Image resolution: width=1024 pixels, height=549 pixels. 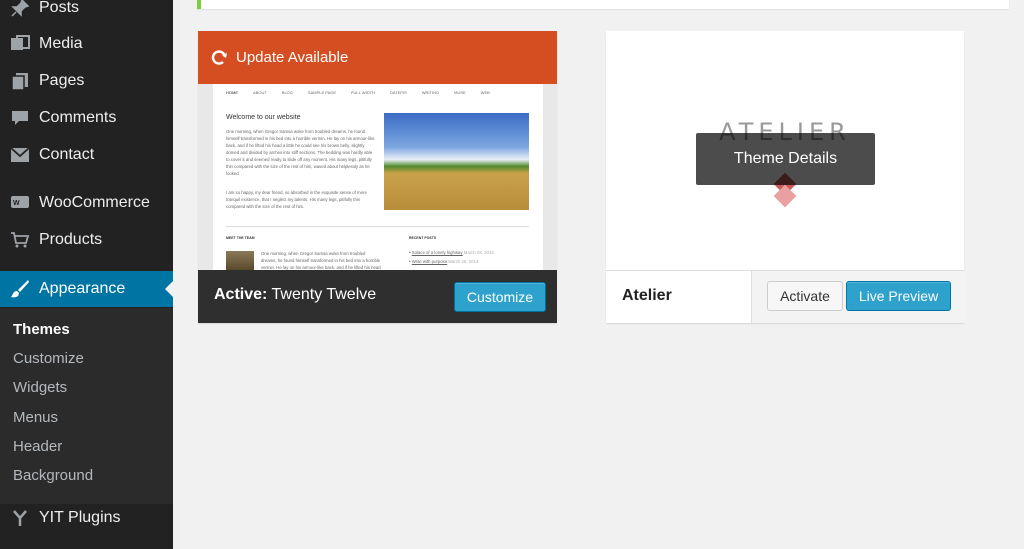 I want to click on preview-nav-item: MUSE, so click(x=460, y=92).